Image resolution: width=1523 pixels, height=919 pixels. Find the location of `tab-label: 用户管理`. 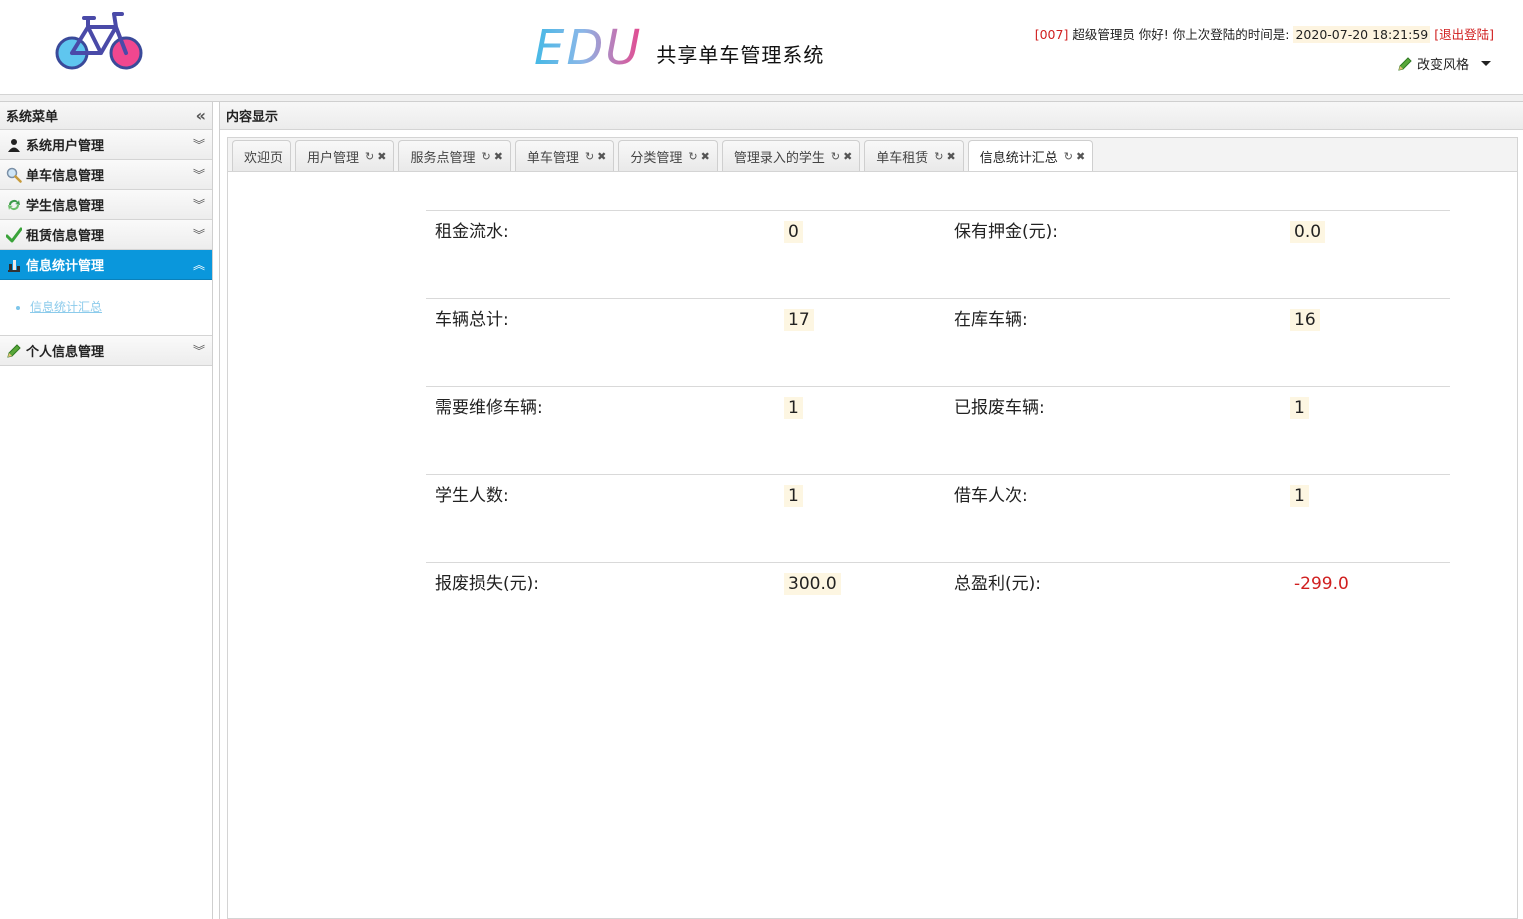

tab-label: 用户管理 is located at coordinates (333, 158).